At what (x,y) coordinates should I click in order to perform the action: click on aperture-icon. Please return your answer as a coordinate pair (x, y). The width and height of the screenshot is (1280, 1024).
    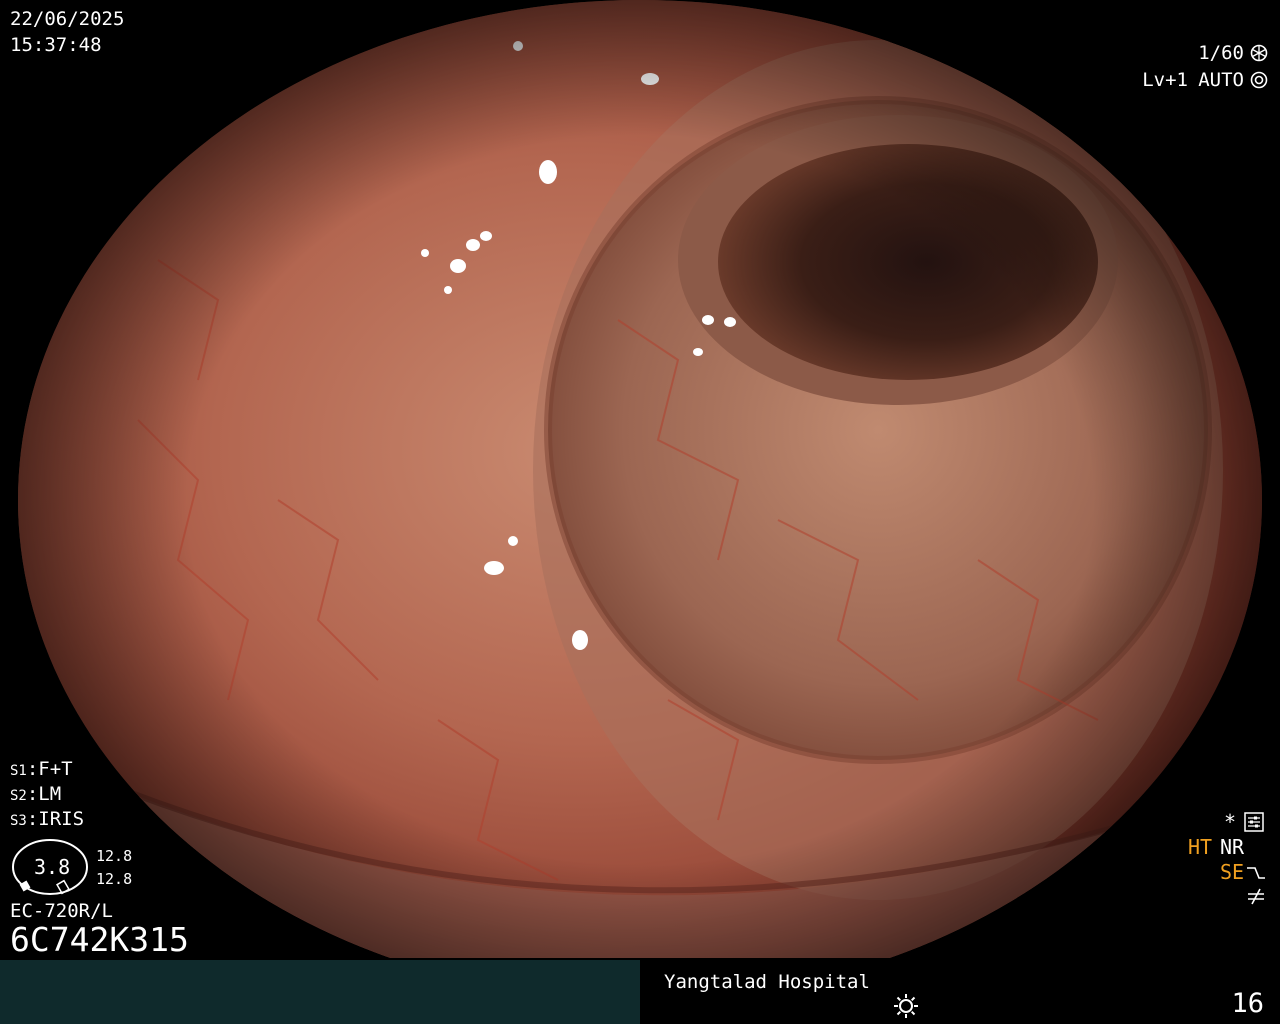
    Looking at the image, I should click on (1259, 53).